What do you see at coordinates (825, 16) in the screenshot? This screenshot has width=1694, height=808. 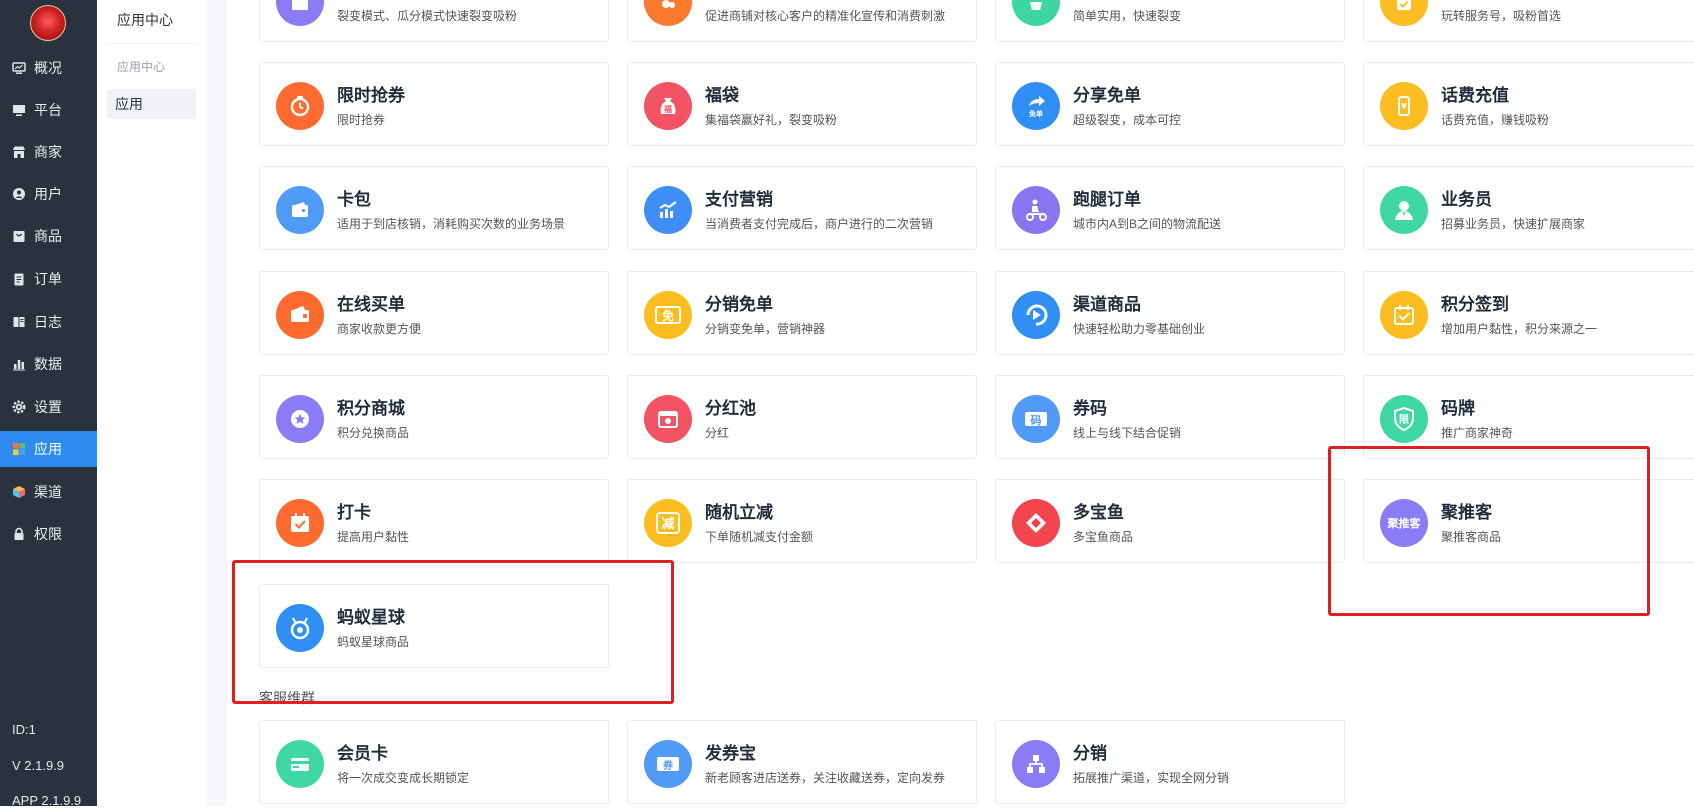 I see `app-card-desc: 促进商铺对核心客户的精准化宣传和消费刺激` at bounding box center [825, 16].